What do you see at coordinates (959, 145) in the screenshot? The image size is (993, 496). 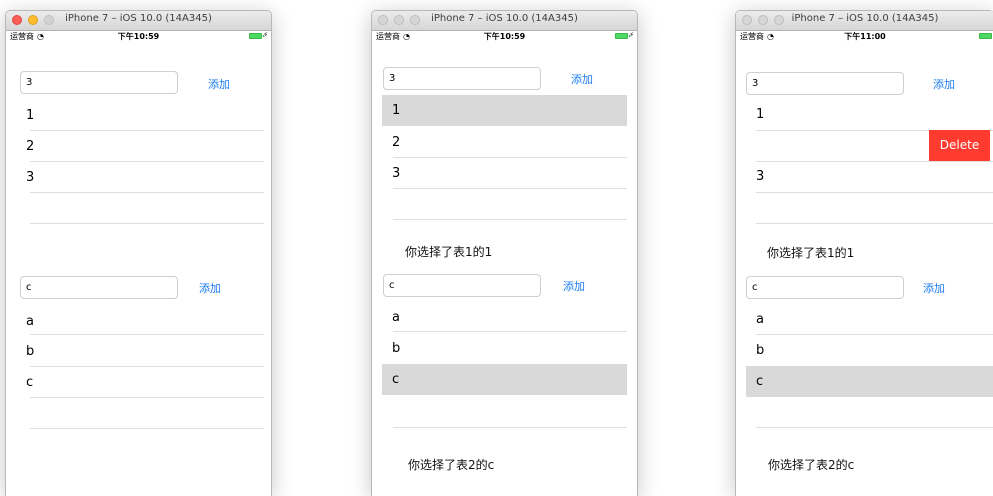 I see `delete-button: Delete` at bounding box center [959, 145].